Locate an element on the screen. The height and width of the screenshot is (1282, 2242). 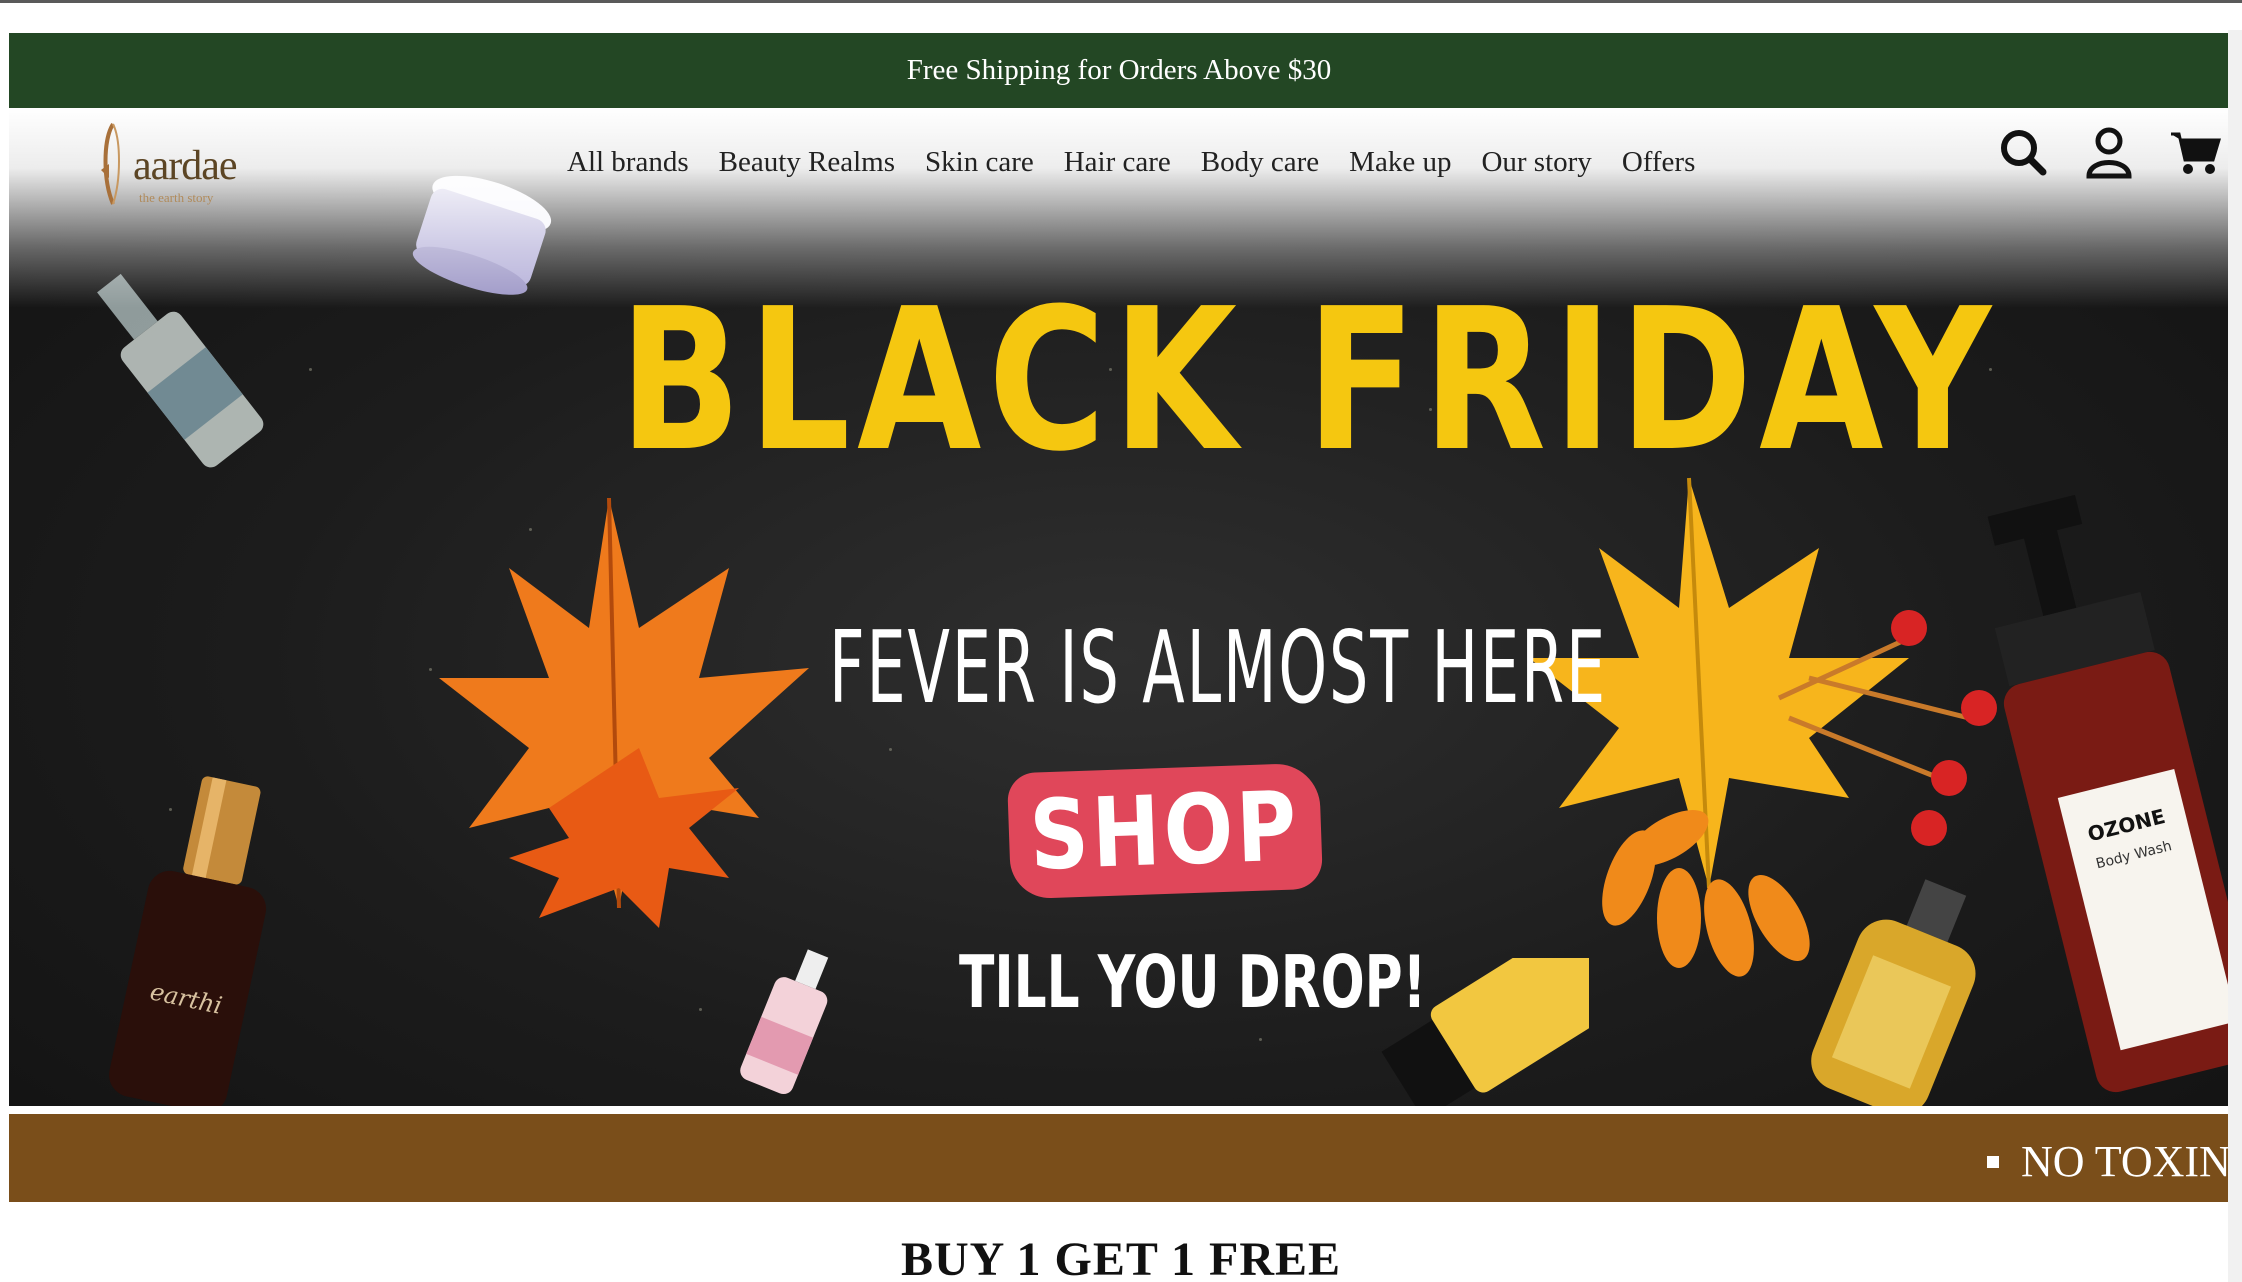
shop-button: SHOP is located at coordinates (1165, 831).